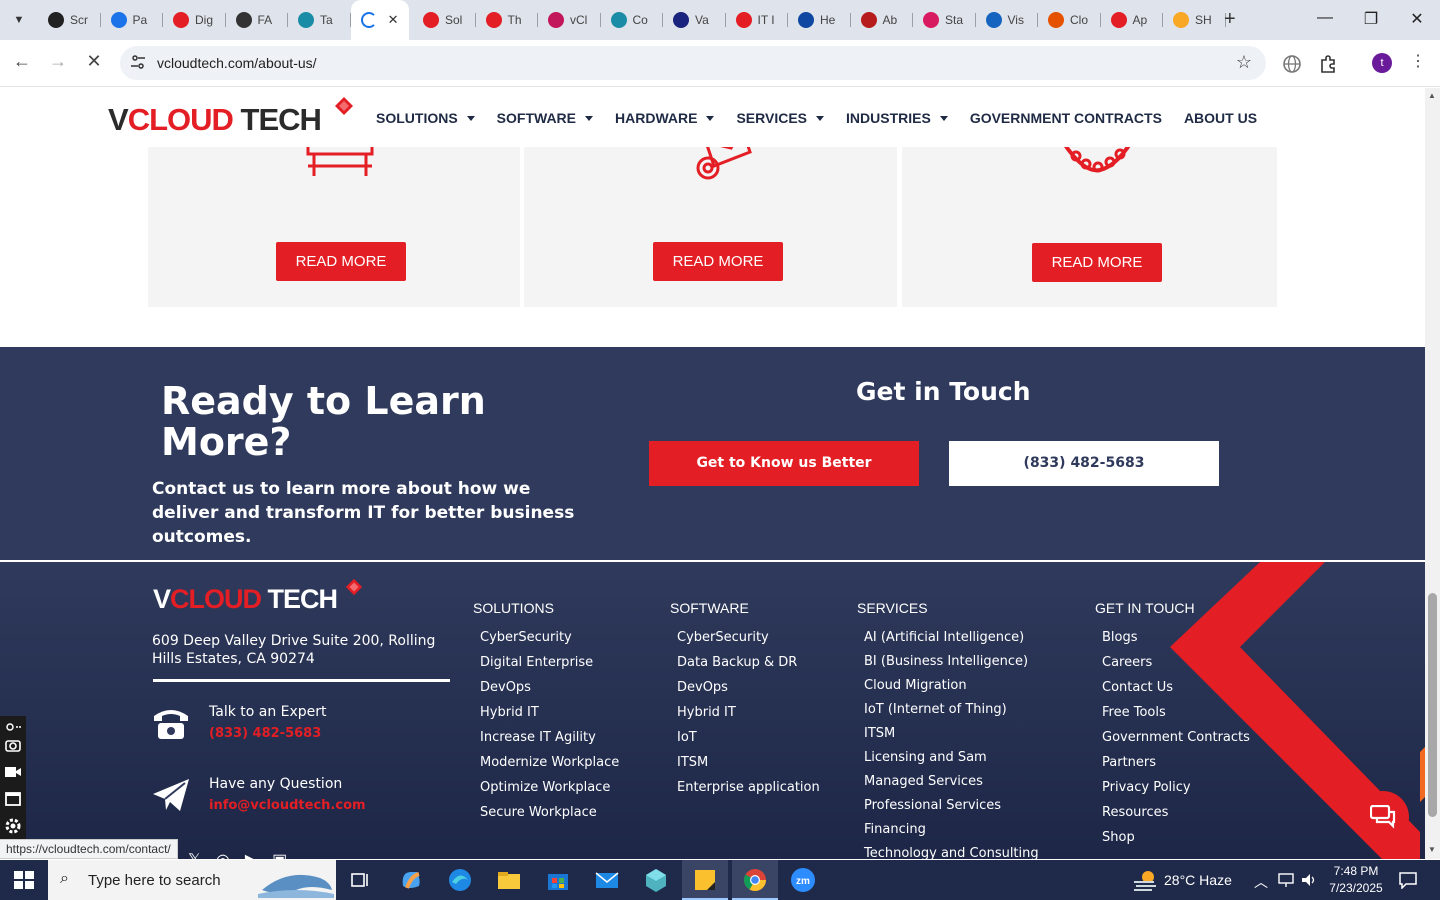 The height and width of the screenshot is (900, 1440). Describe the element at coordinates (233, 119) in the screenshot. I see `site-logo: VCLOUD TECH` at that location.